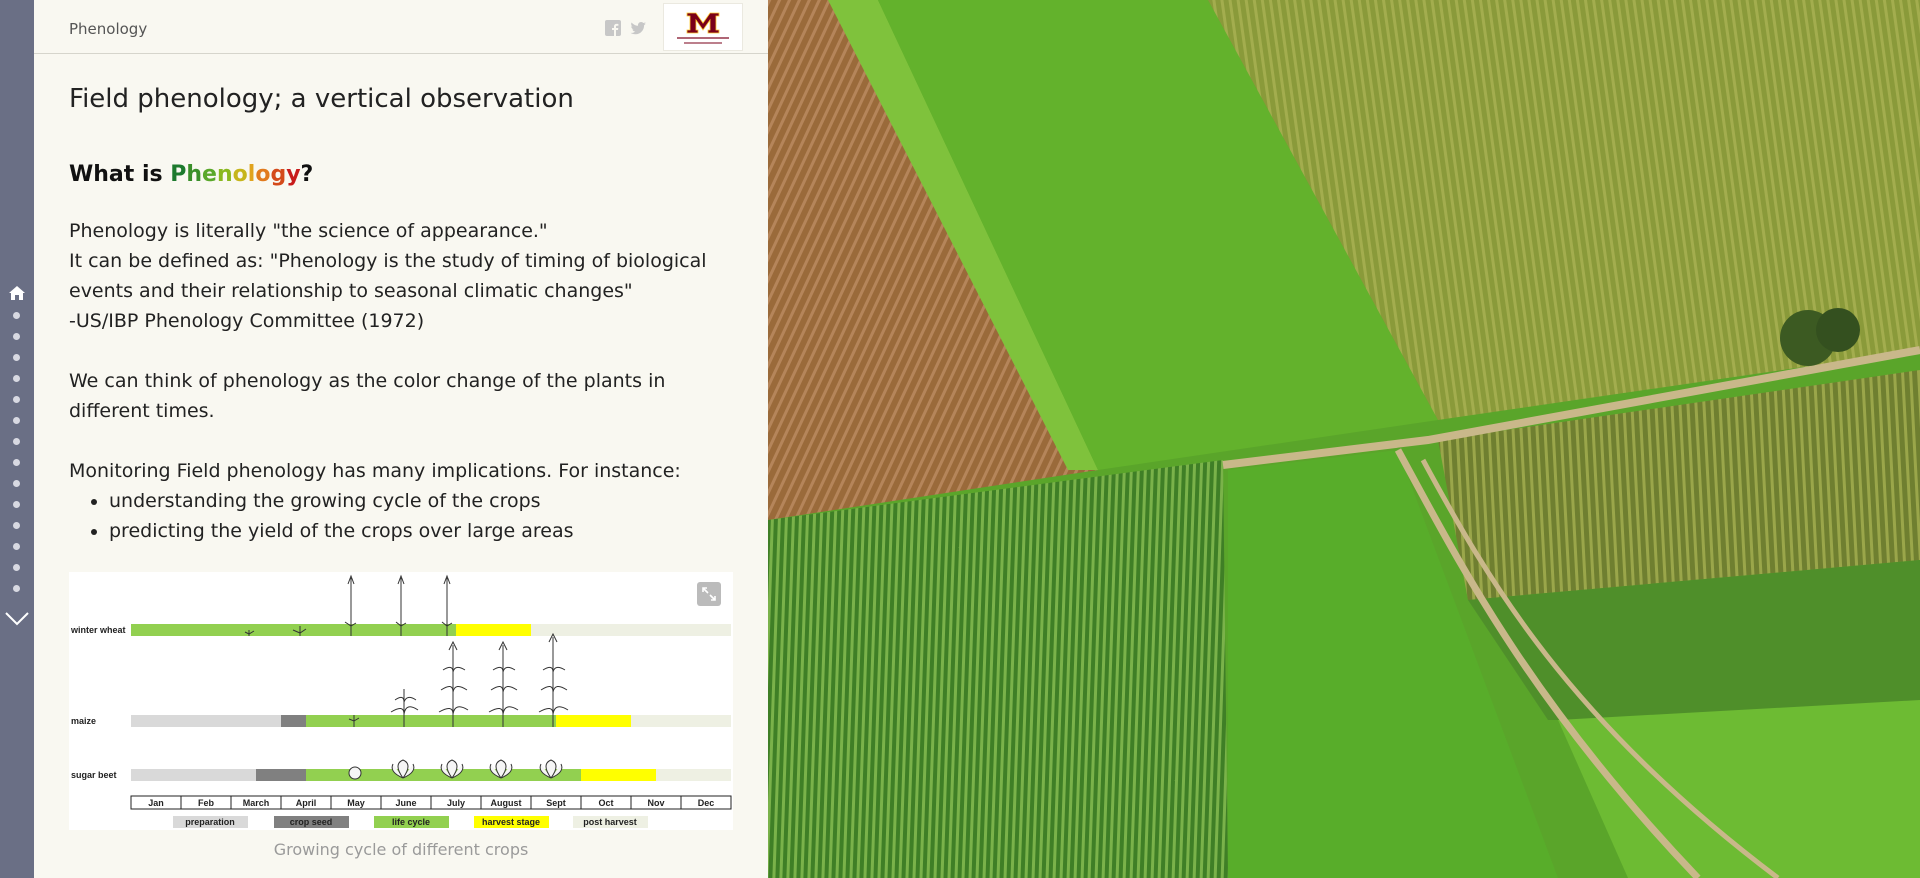 The height and width of the screenshot is (878, 1920). Describe the element at coordinates (493, 630) in the screenshot. I see `wheat-harvest-stage` at that location.